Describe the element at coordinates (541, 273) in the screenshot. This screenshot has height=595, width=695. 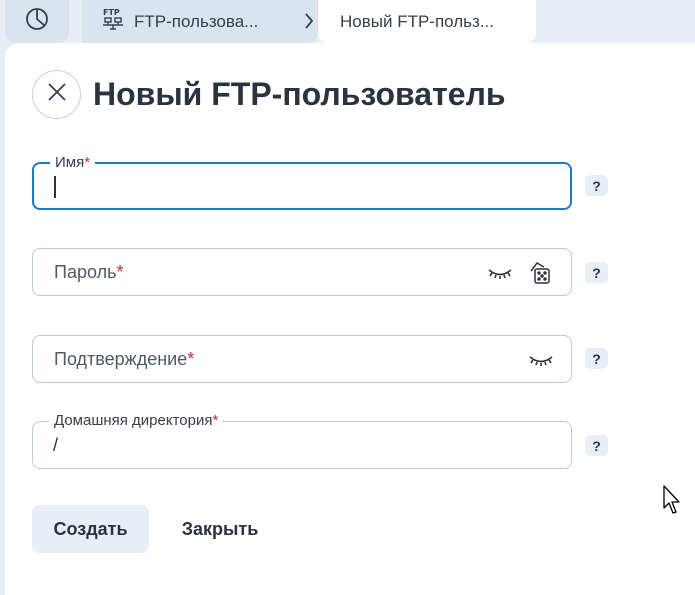
I see `dice-generate-password-icon` at that location.